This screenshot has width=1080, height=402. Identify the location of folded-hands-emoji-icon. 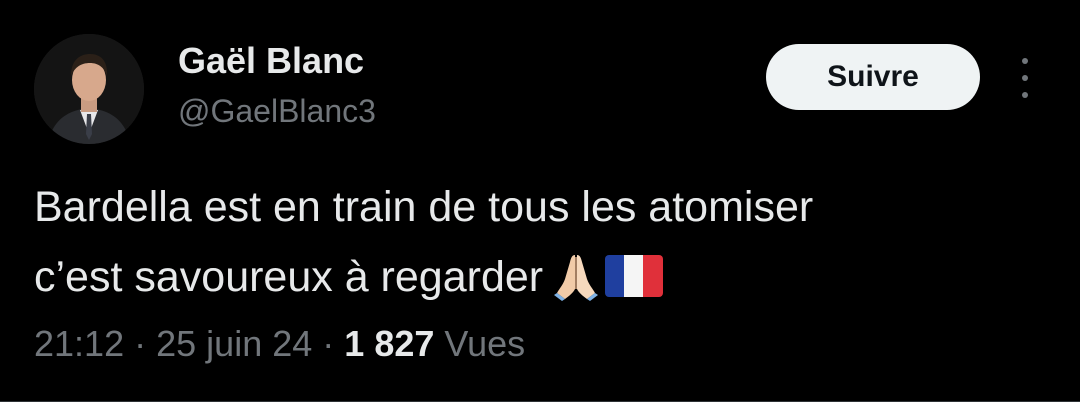
(576, 276).